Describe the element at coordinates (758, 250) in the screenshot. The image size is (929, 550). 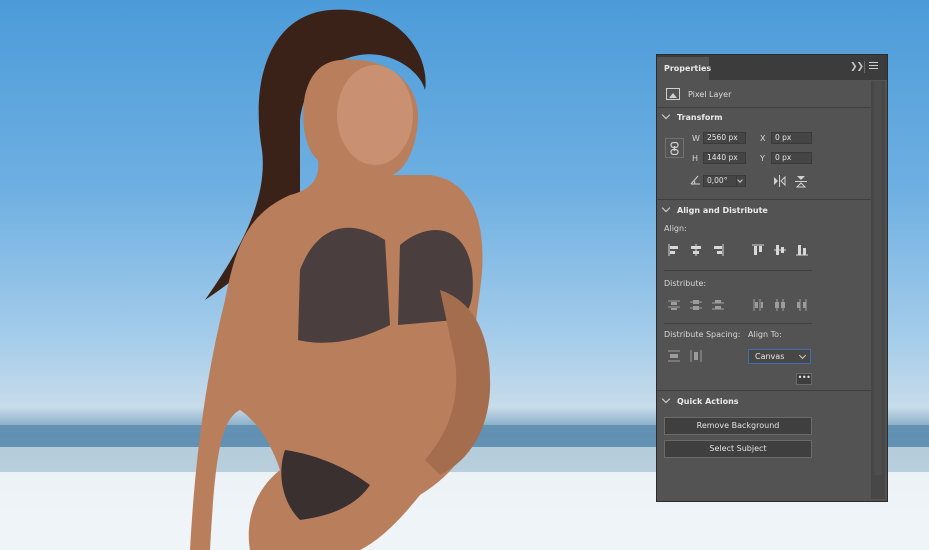
I see `align-top-edges-icon` at that location.